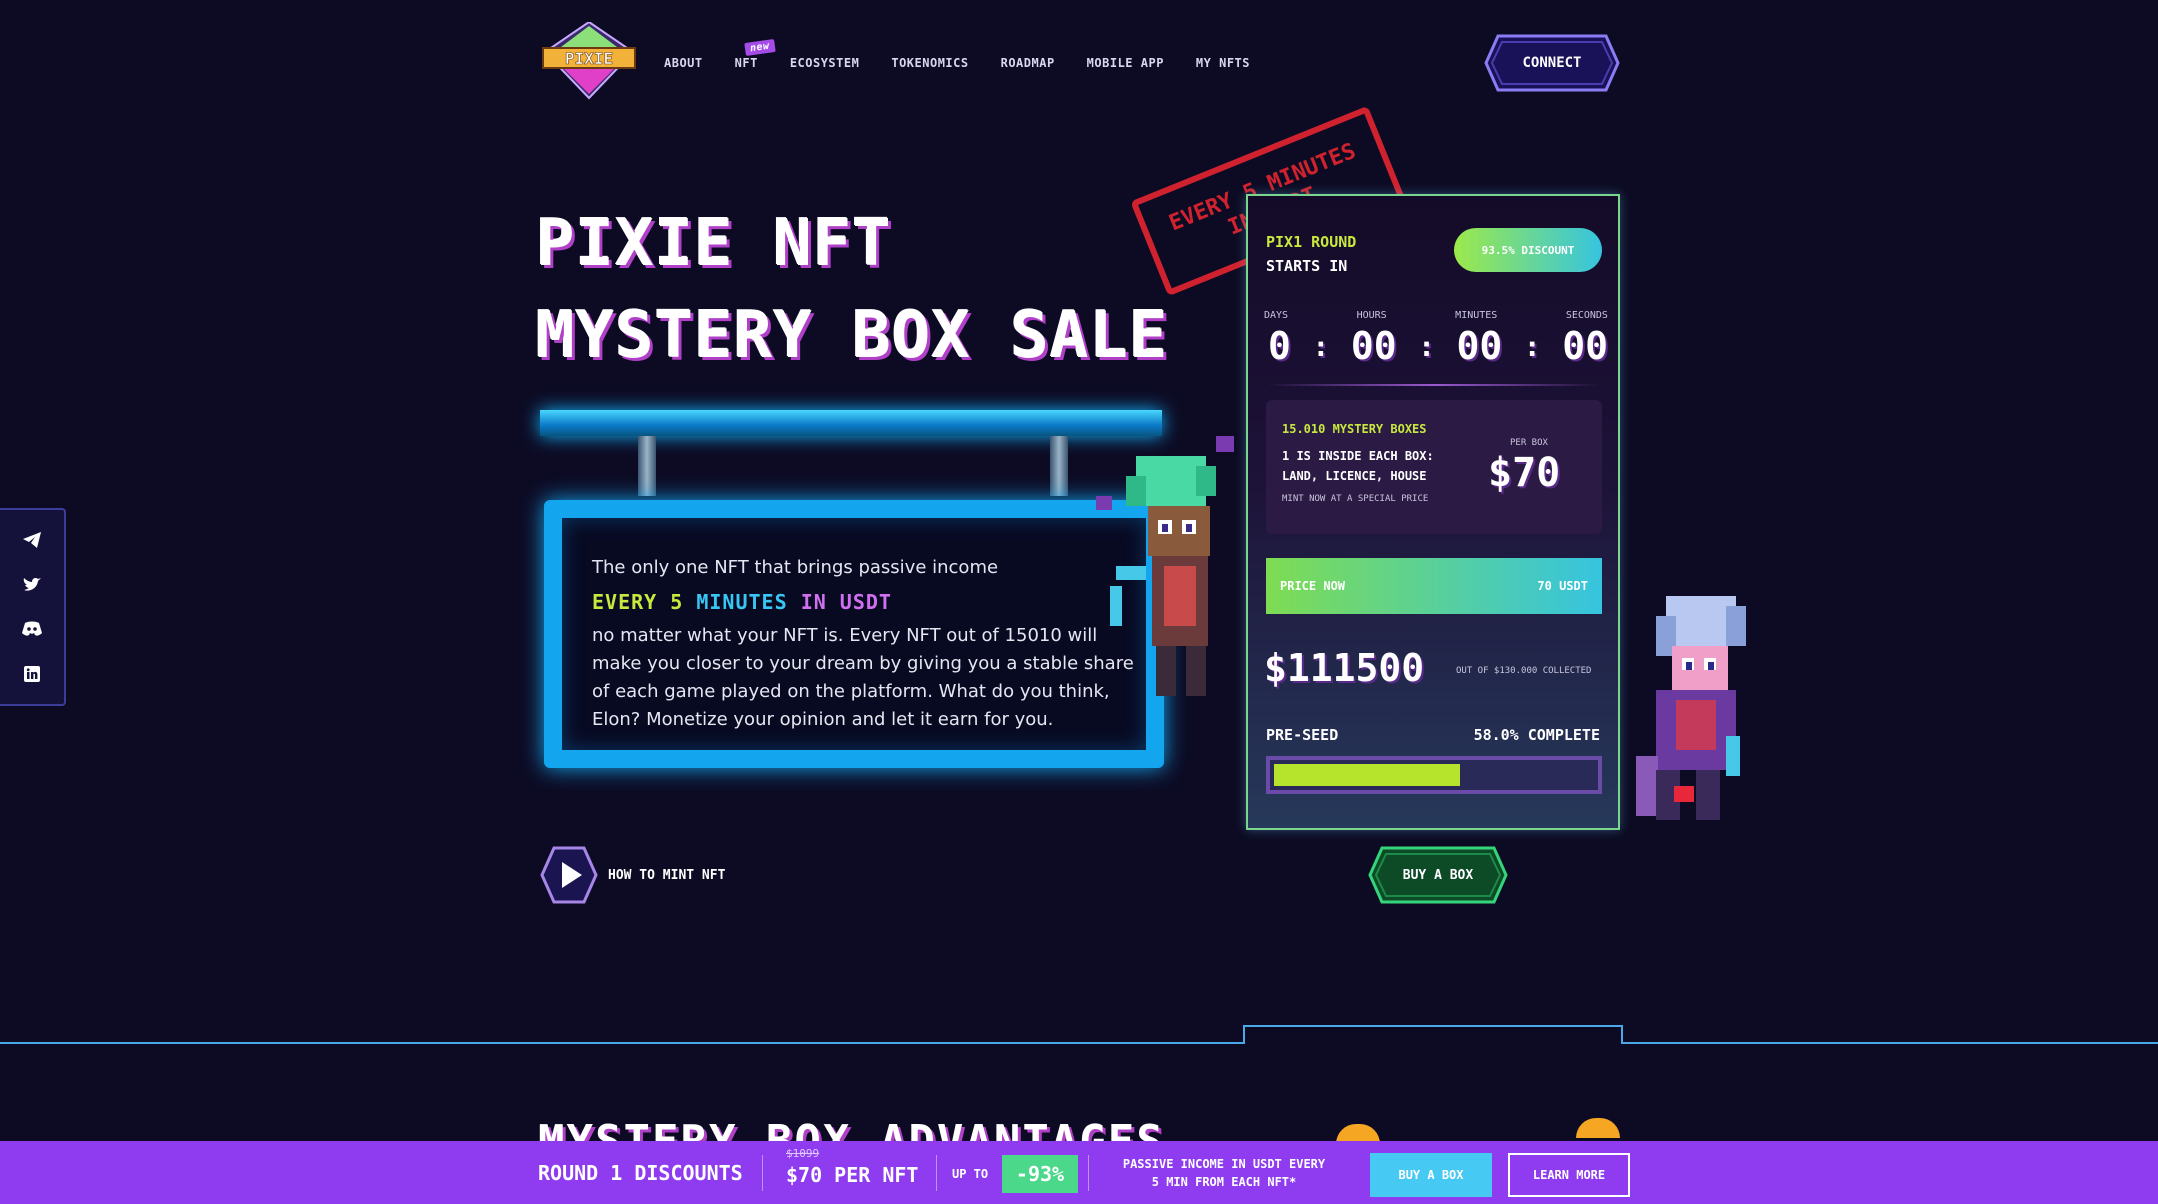 The height and width of the screenshot is (1204, 2158). What do you see at coordinates (1223, 63) in the screenshot?
I see `nav-my-nfts: MY NFTS` at bounding box center [1223, 63].